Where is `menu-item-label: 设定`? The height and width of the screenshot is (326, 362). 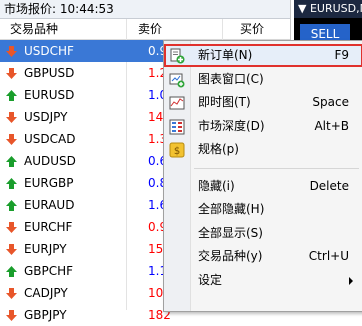 menu-item-label: 设定 is located at coordinates (210, 279).